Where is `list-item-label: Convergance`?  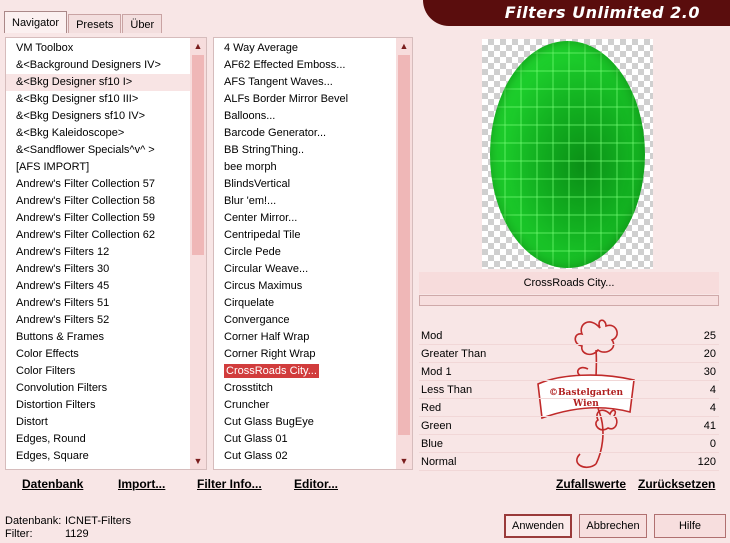 list-item-label: Convergance is located at coordinates (257, 320).